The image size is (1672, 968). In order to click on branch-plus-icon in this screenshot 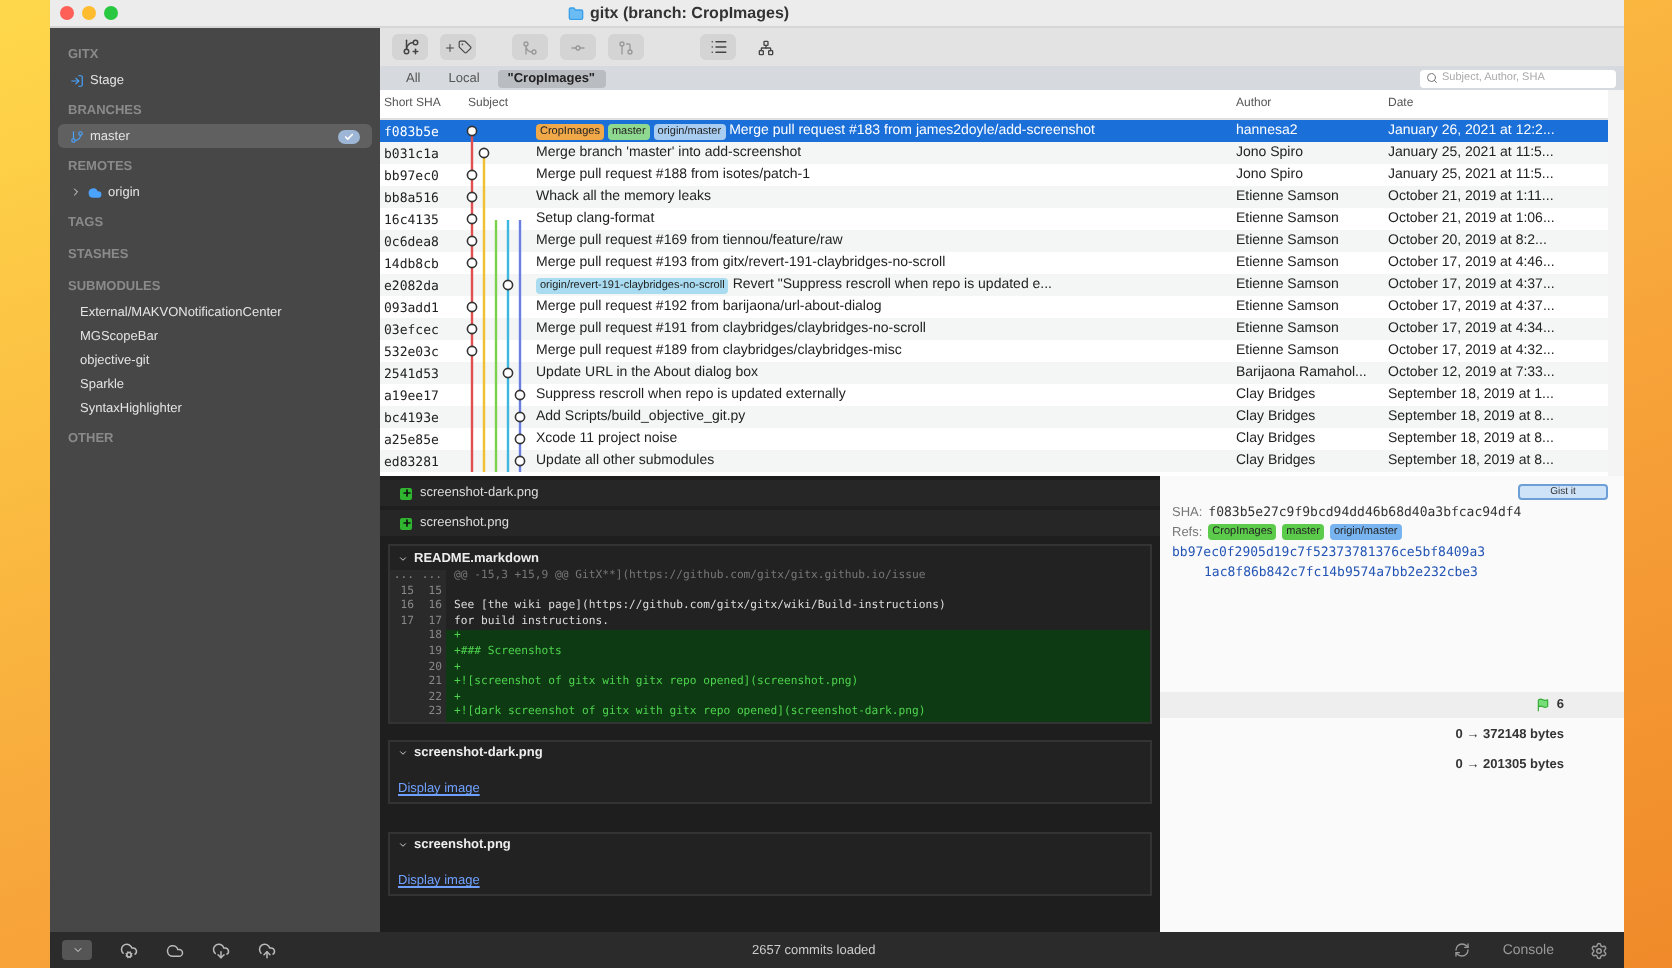, I will do `click(410, 47)`.